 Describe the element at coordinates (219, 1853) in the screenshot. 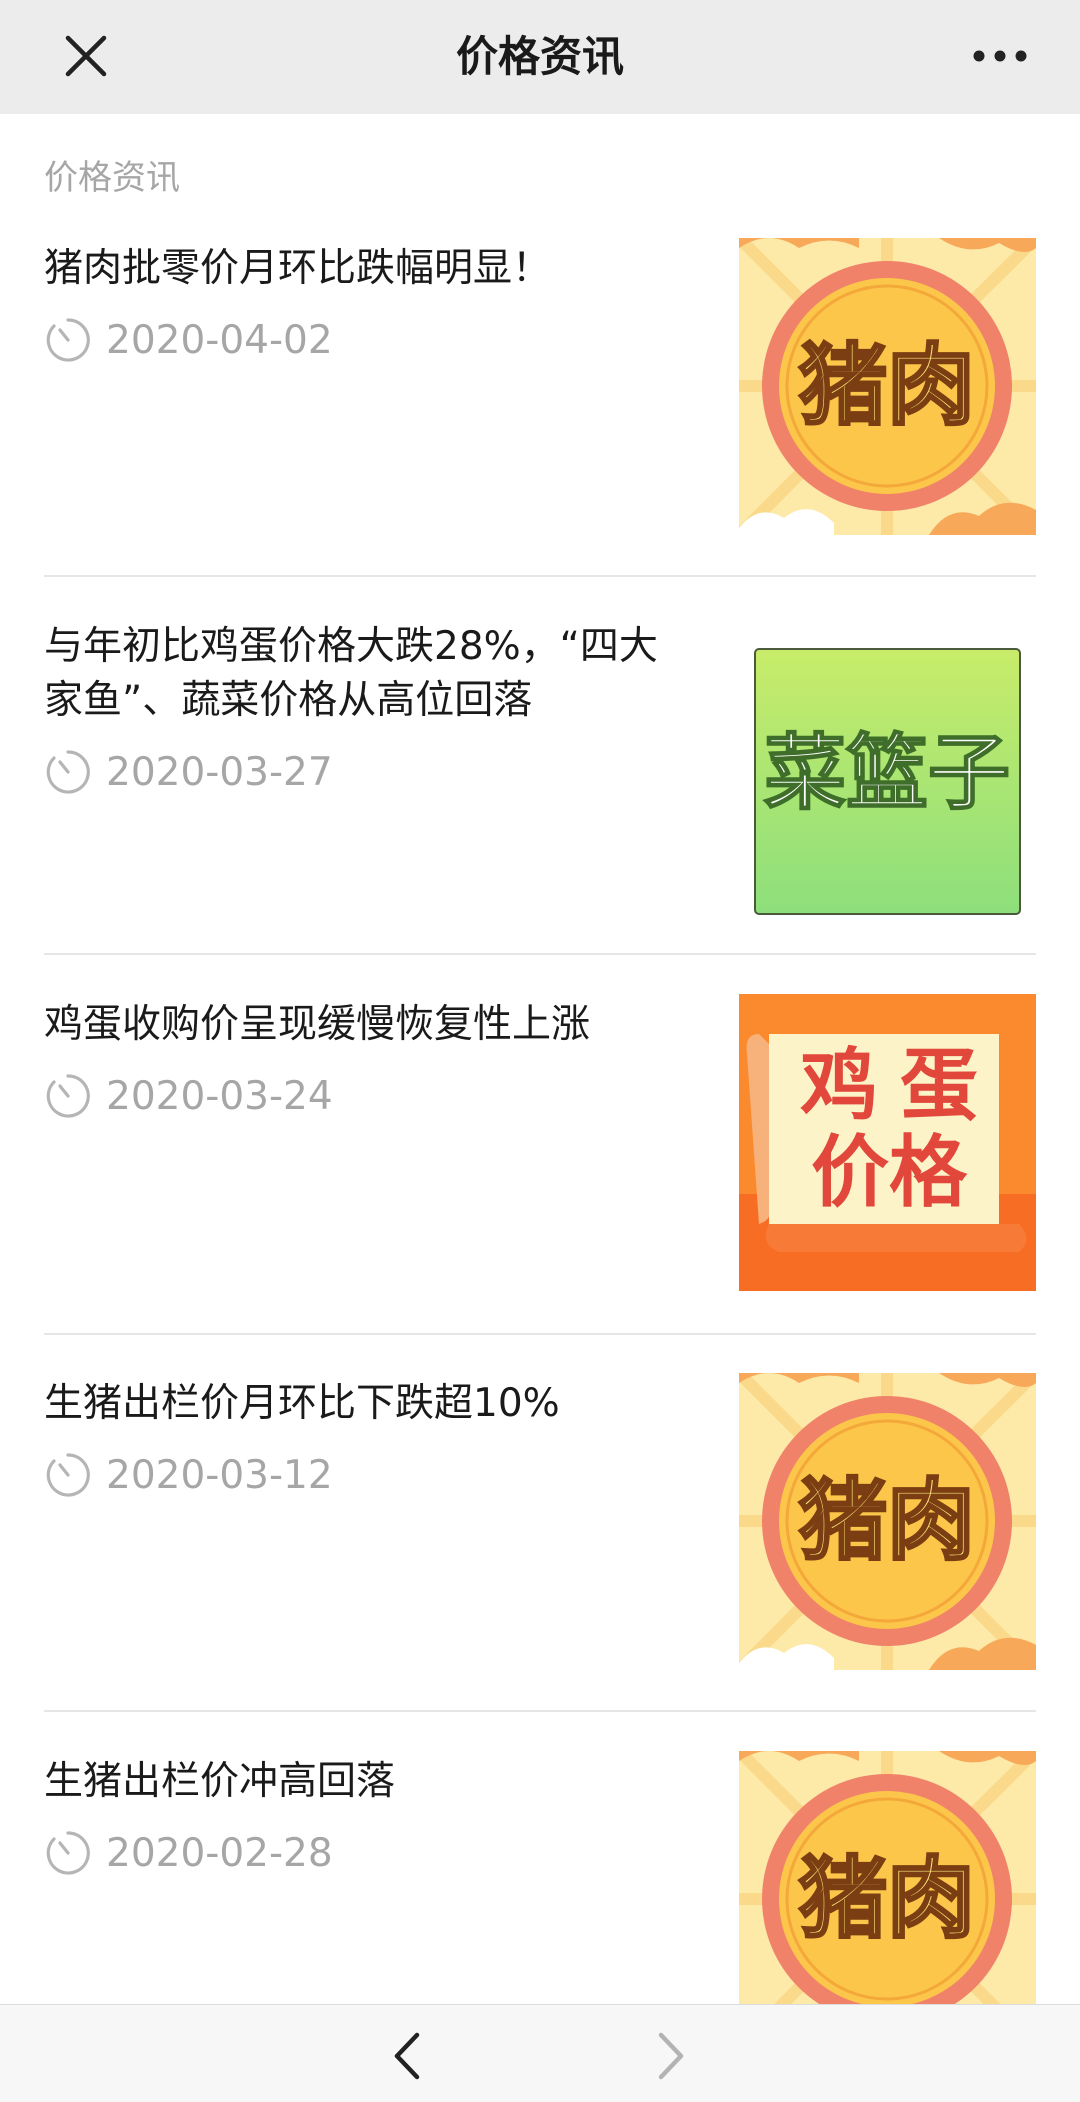

I see `article-date-text: 2020-02-28` at that location.